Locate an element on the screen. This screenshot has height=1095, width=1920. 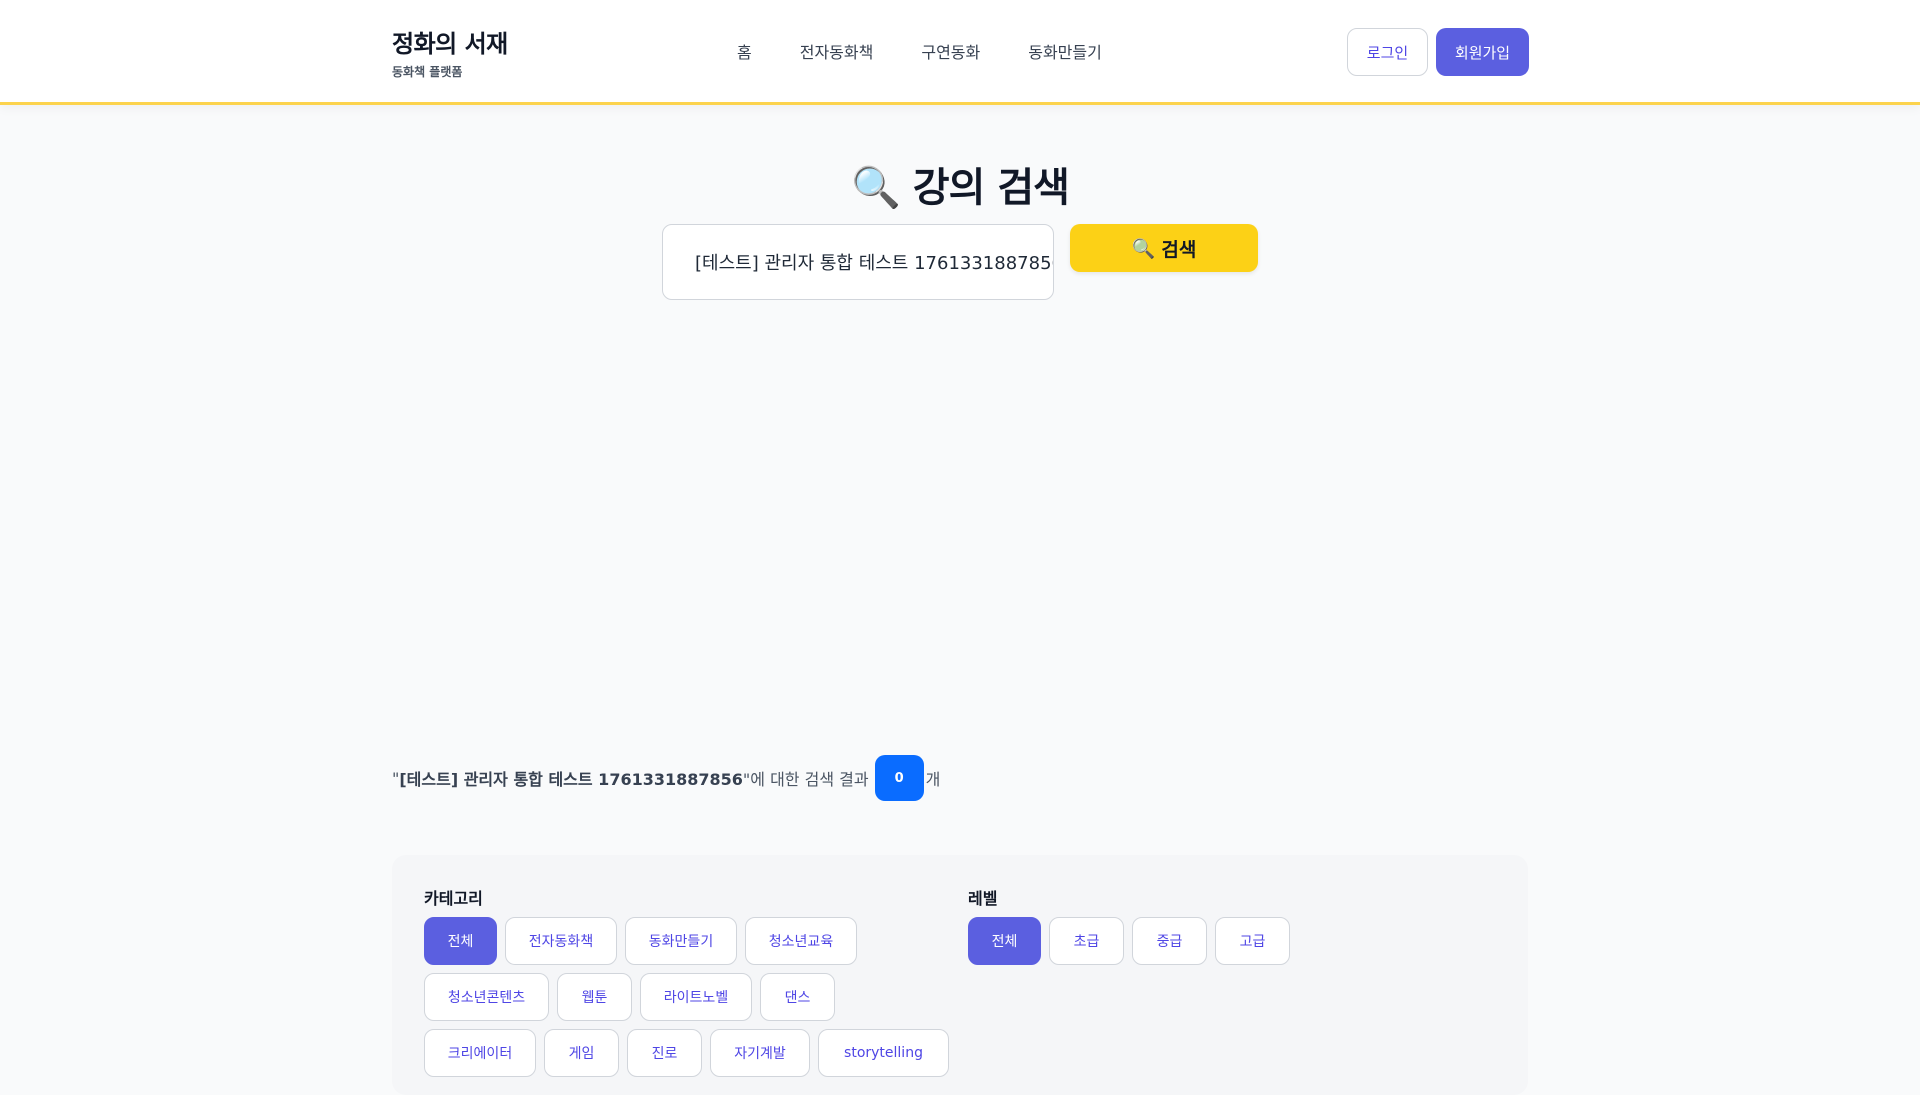
category-chip-light-novel: 라이트노벨 is located at coordinates (696, 997).